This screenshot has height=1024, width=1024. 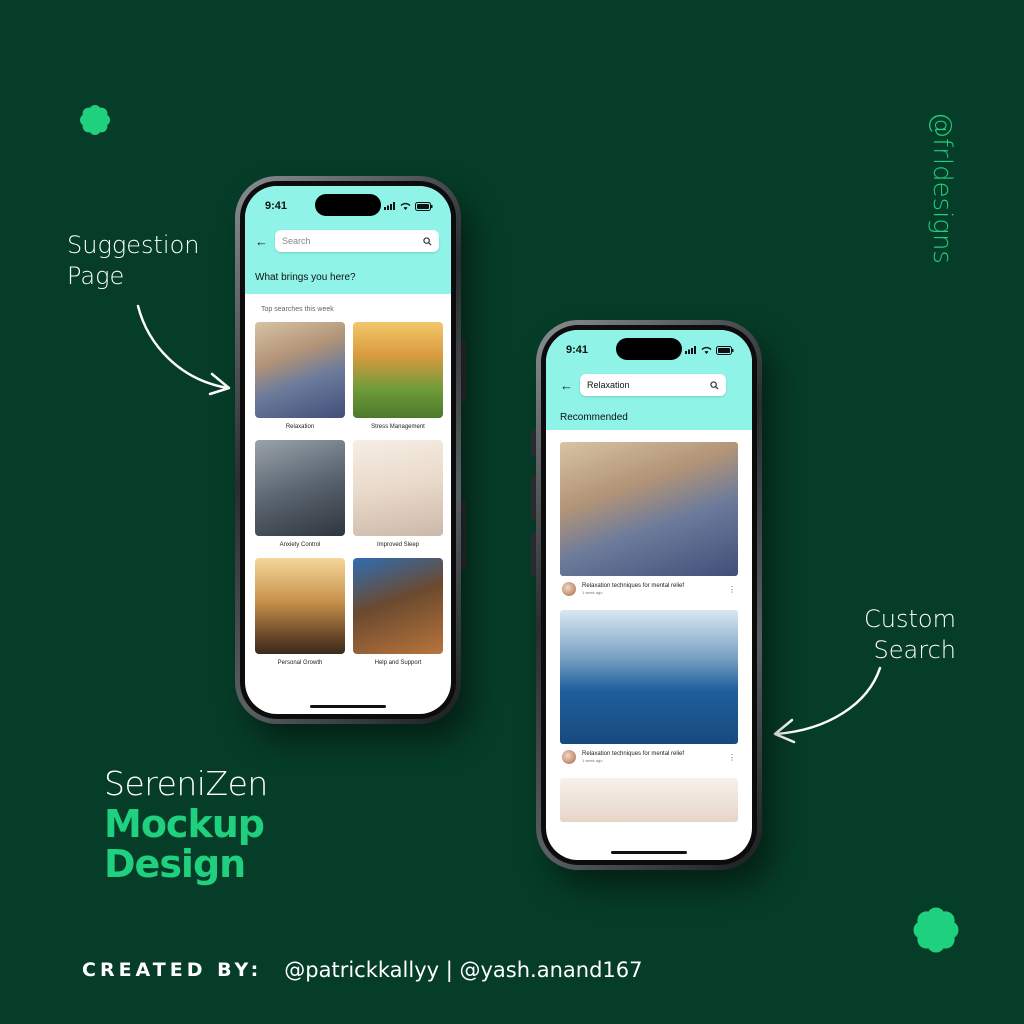 What do you see at coordinates (172, 970) in the screenshot?
I see `credits-label: CREATED BY:` at bounding box center [172, 970].